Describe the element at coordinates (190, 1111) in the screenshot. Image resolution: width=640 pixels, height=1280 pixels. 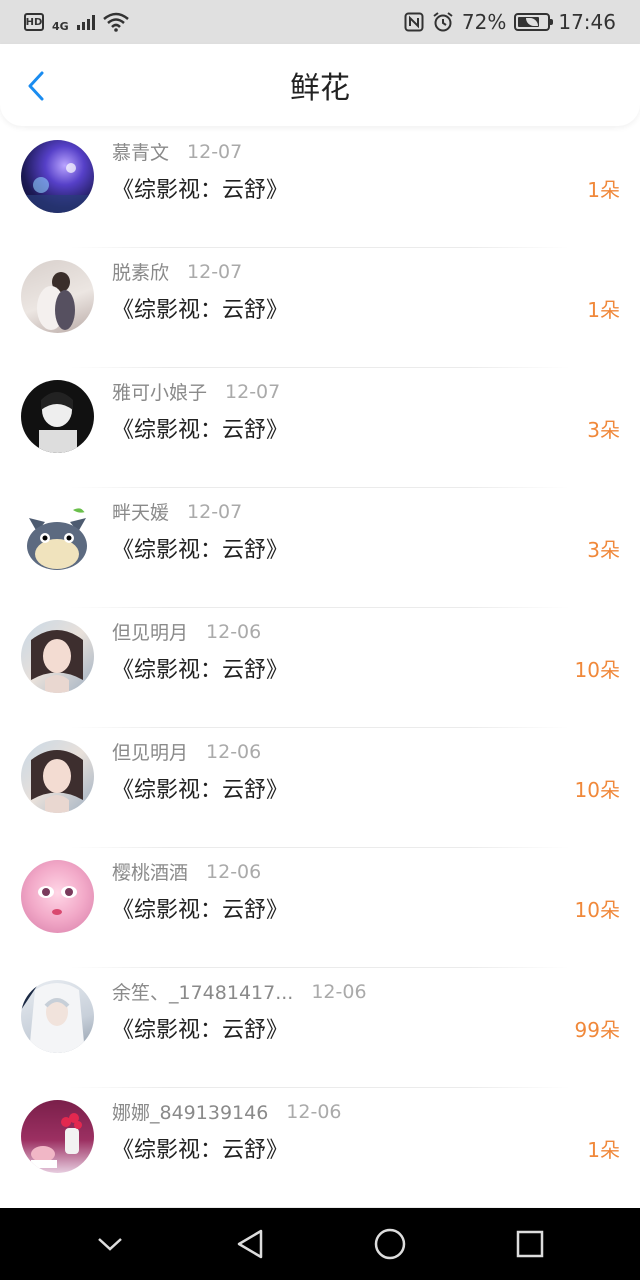
I see `username: 娜娜_849139146` at that location.